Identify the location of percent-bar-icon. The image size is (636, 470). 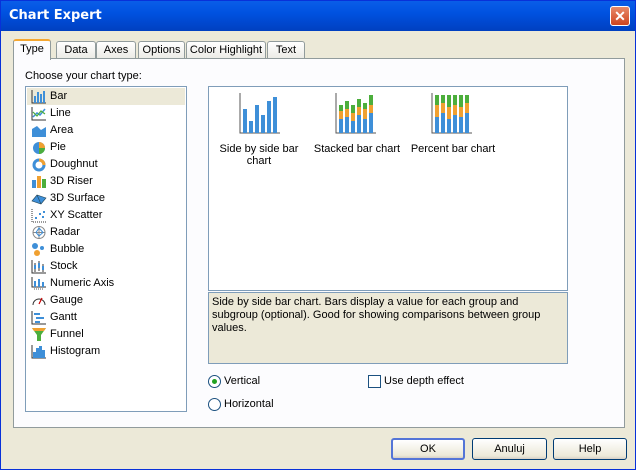
(451, 113).